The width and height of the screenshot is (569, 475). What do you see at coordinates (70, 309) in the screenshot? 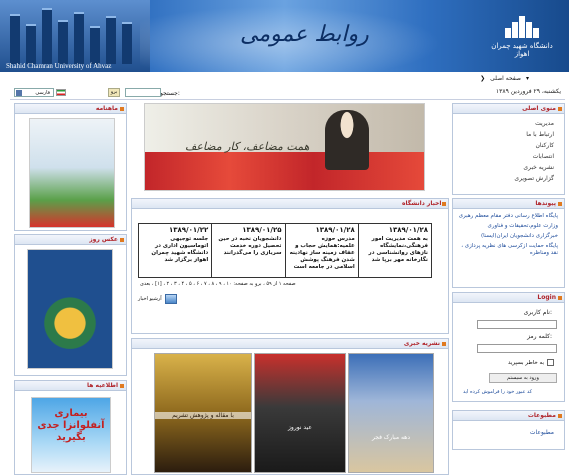
I see `photo-of-day-image` at bounding box center [70, 309].